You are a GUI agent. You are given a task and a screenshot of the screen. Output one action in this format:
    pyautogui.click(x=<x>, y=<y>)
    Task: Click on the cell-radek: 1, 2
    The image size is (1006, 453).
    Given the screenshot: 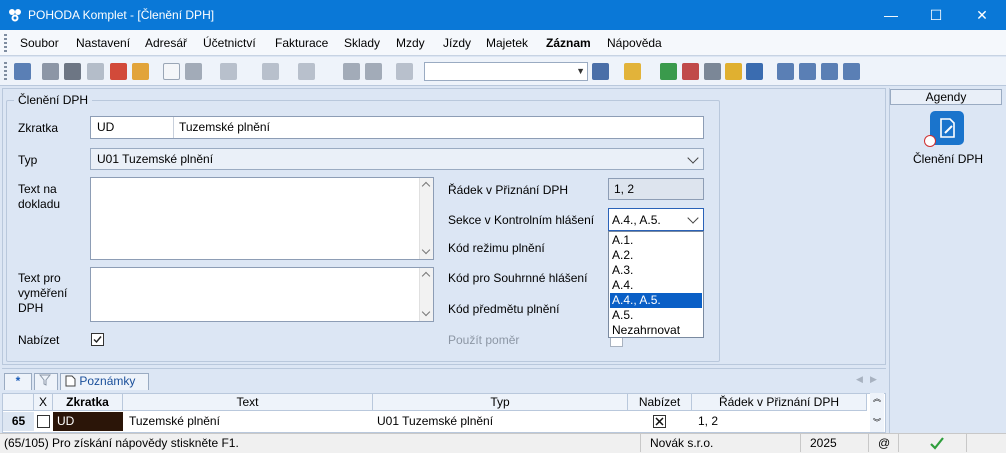 What is the action you would take?
    pyautogui.click(x=778, y=421)
    